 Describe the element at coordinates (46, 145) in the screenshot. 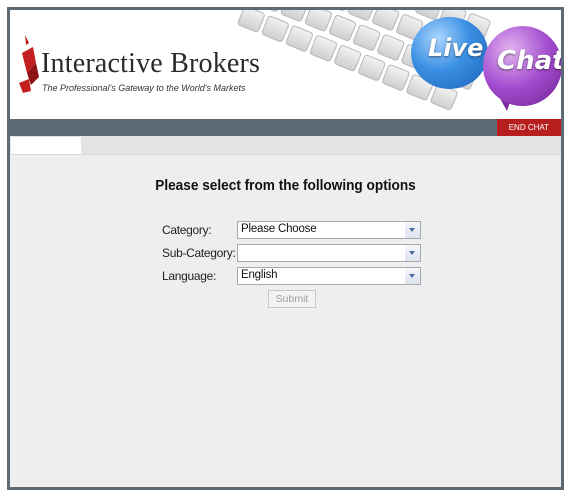

I see `tab-active` at that location.